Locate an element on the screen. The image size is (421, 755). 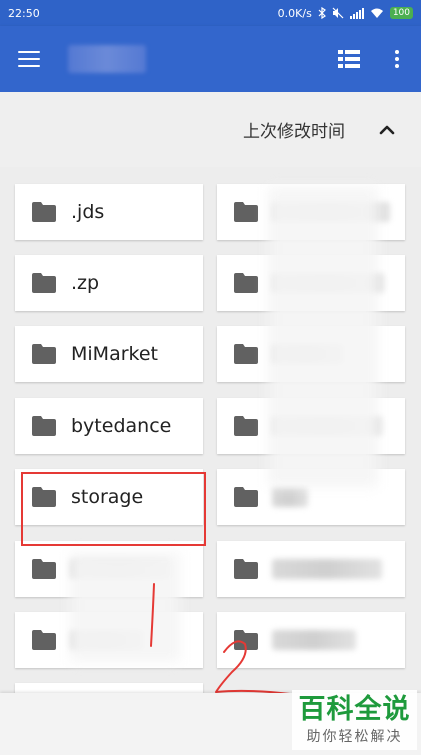
handwritten-annotation is located at coordinates (280, 669).